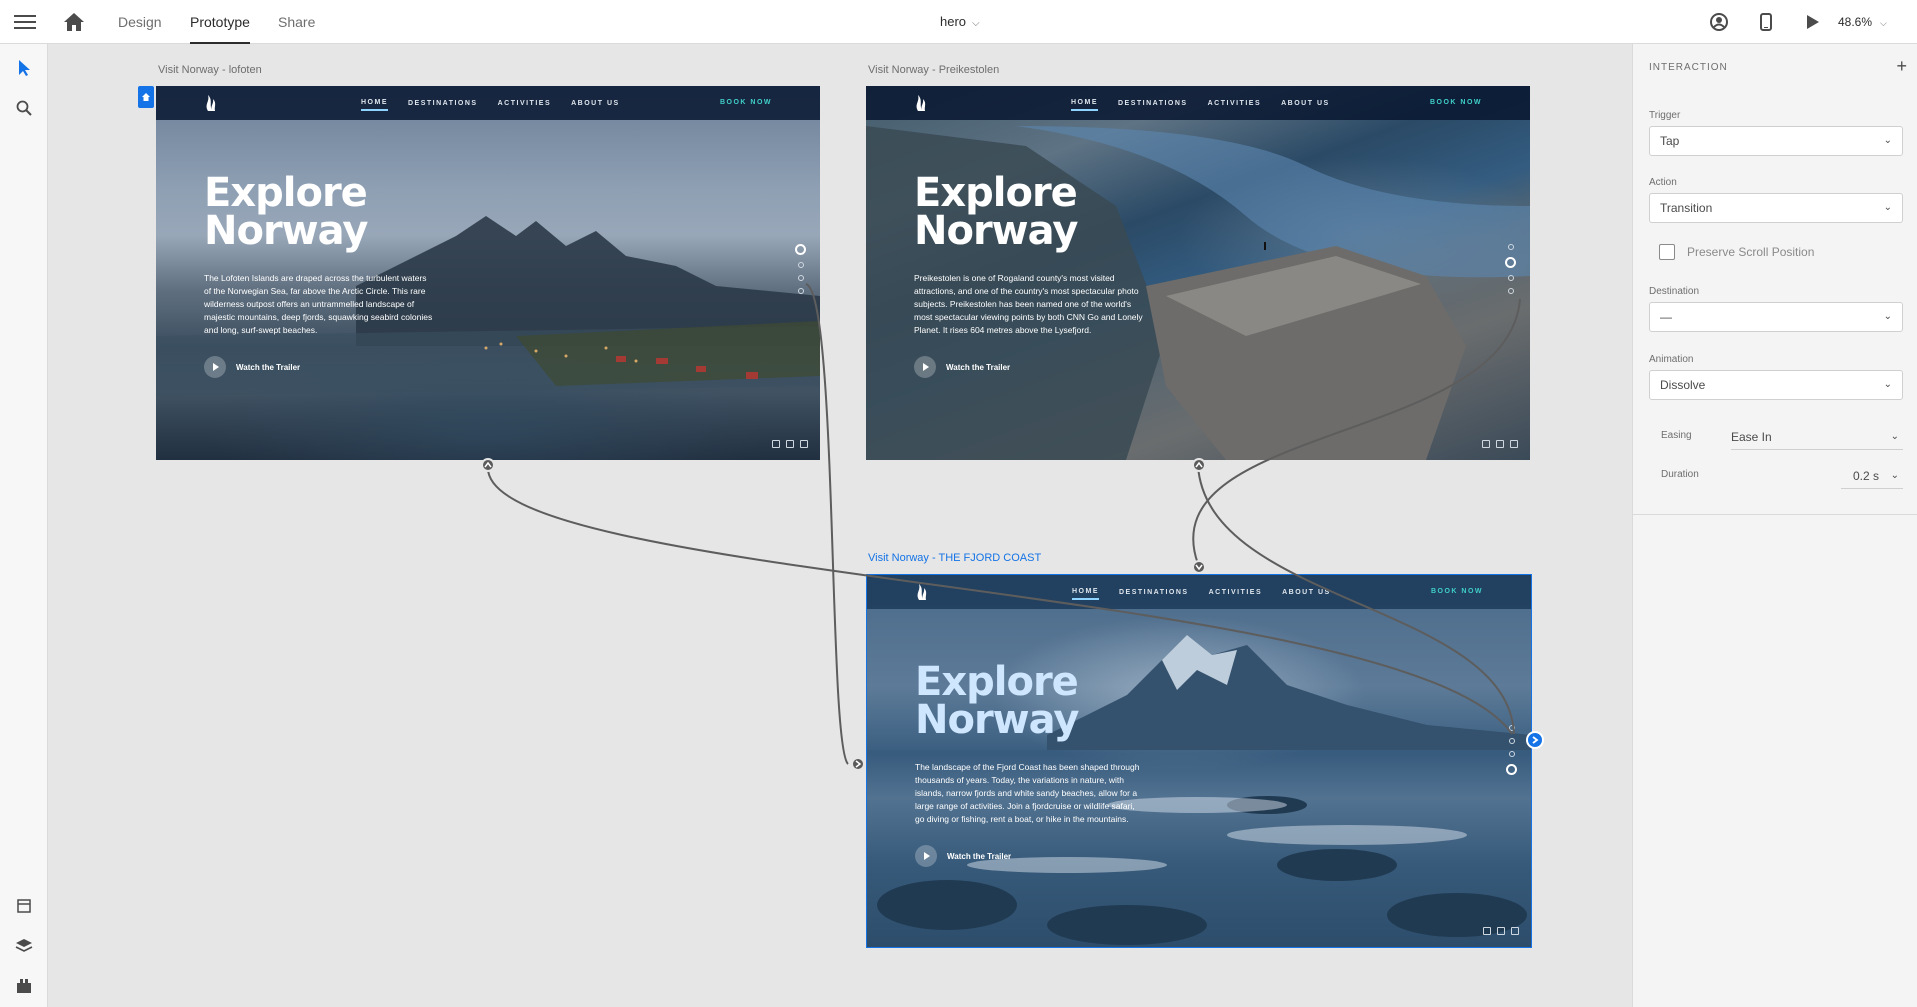  Describe the element at coordinates (1901, 66) in the screenshot. I see `add-interaction-icon: +` at that location.